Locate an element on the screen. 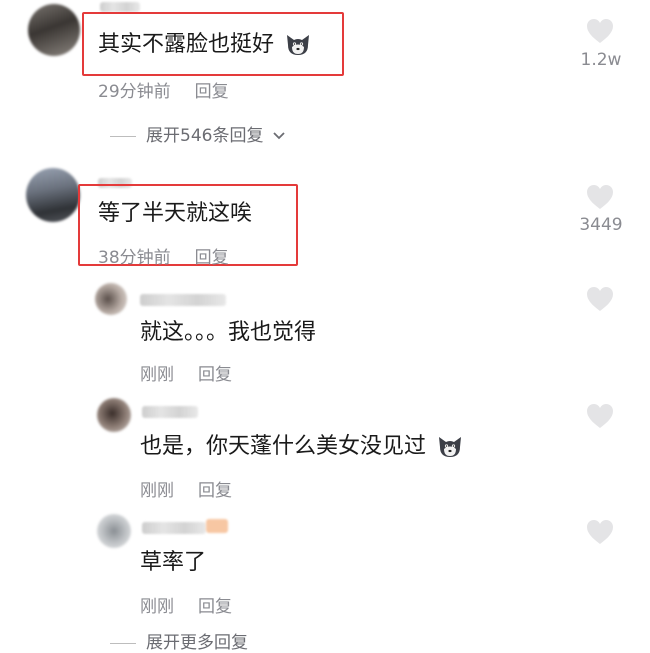 Image resolution: width=650 pixels, height=653 pixels. timestamp: 38分钟前 is located at coordinates (134, 258).